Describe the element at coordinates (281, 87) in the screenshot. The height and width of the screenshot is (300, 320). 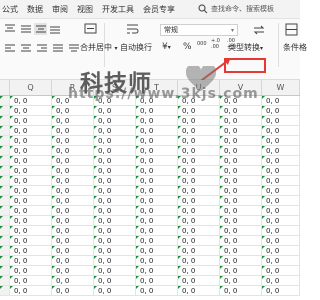
I see `column-header-w: W` at that location.